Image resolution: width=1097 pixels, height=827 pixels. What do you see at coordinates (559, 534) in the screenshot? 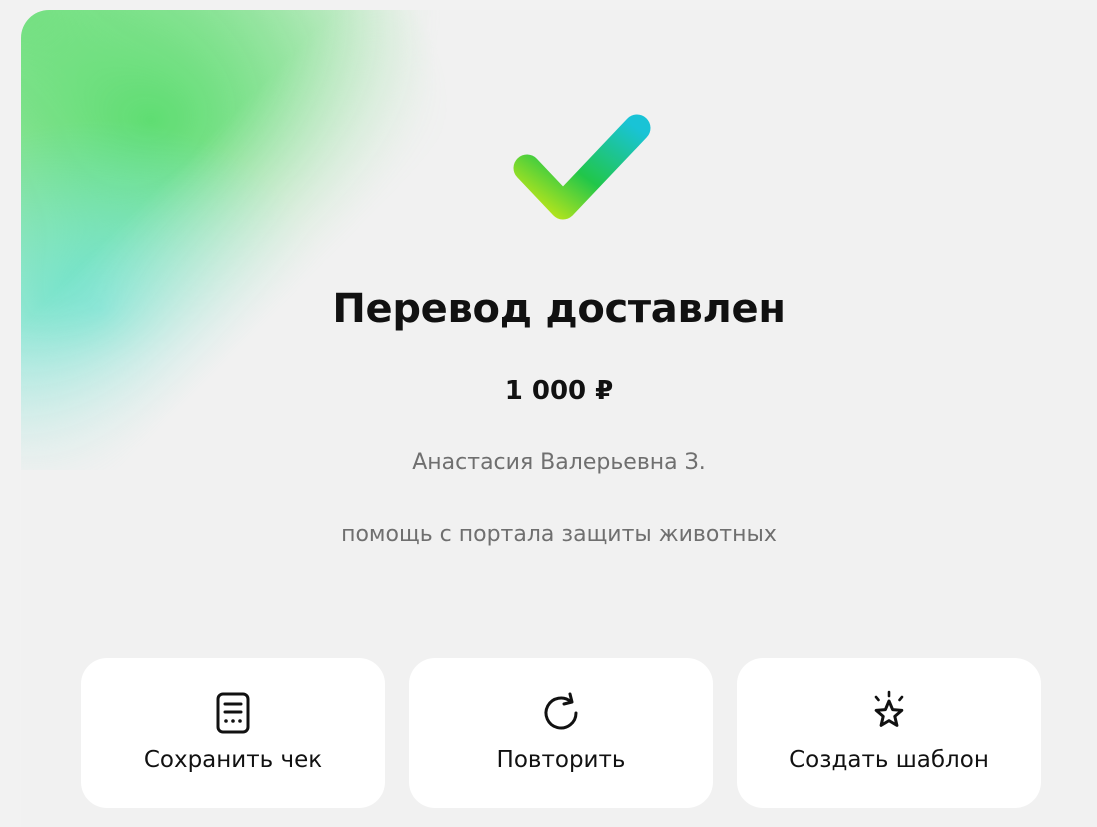
I see `transfer-comment: помощь с портала защиты животных` at bounding box center [559, 534].